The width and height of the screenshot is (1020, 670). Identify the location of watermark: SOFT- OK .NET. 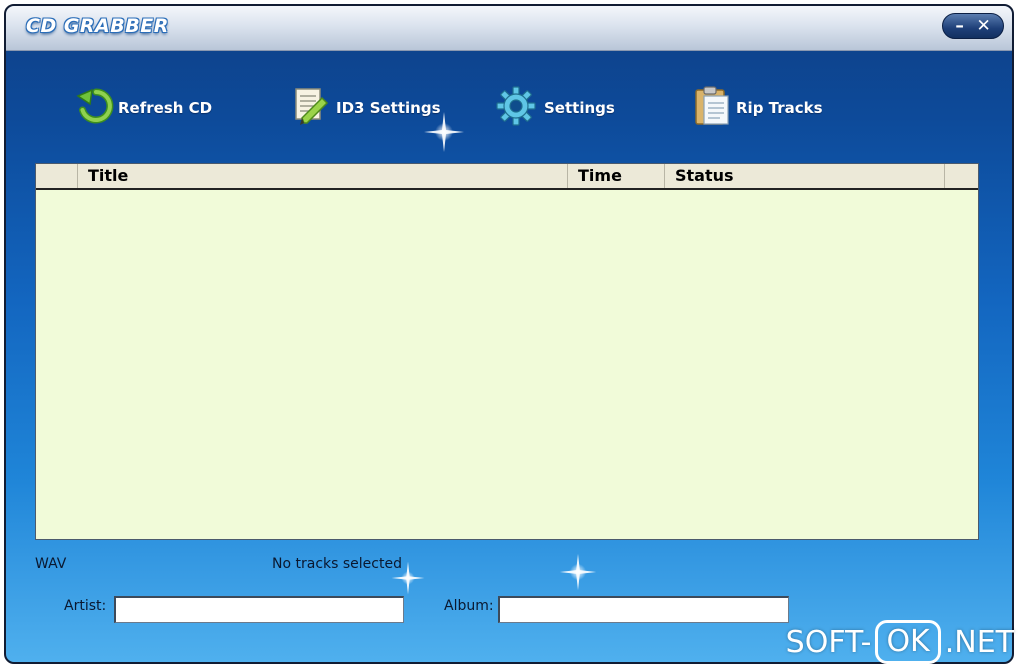
(900, 642).